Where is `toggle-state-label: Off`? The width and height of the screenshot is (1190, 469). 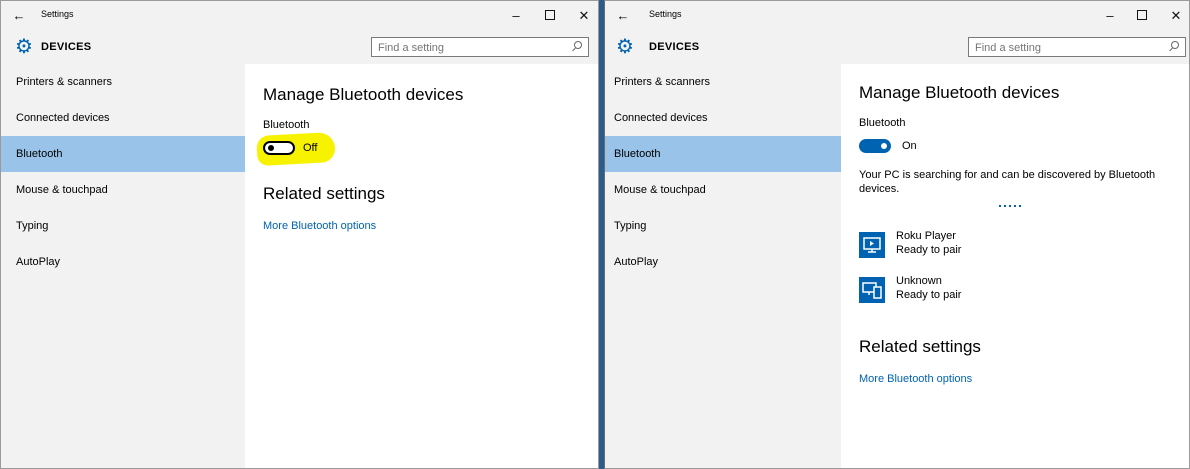
toggle-state-label: Off is located at coordinates (310, 148).